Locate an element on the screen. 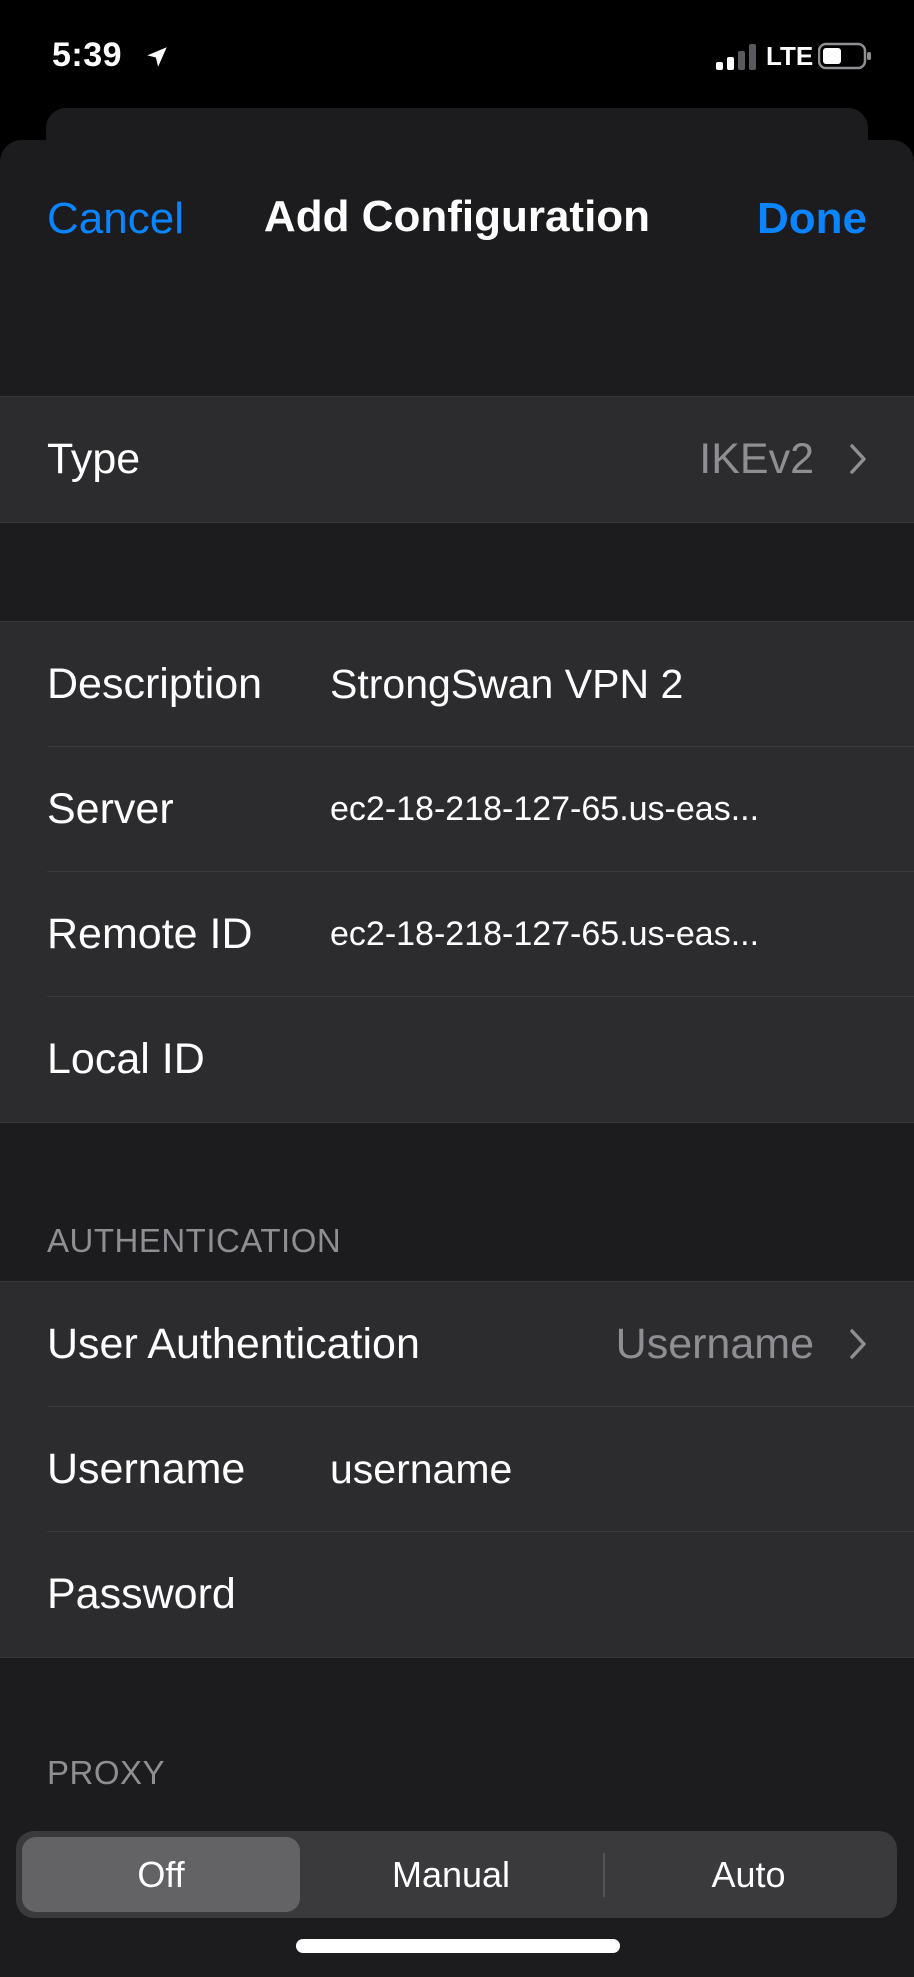 The height and width of the screenshot is (1977, 914). local-id-row: Local ID is located at coordinates (457, 1059).